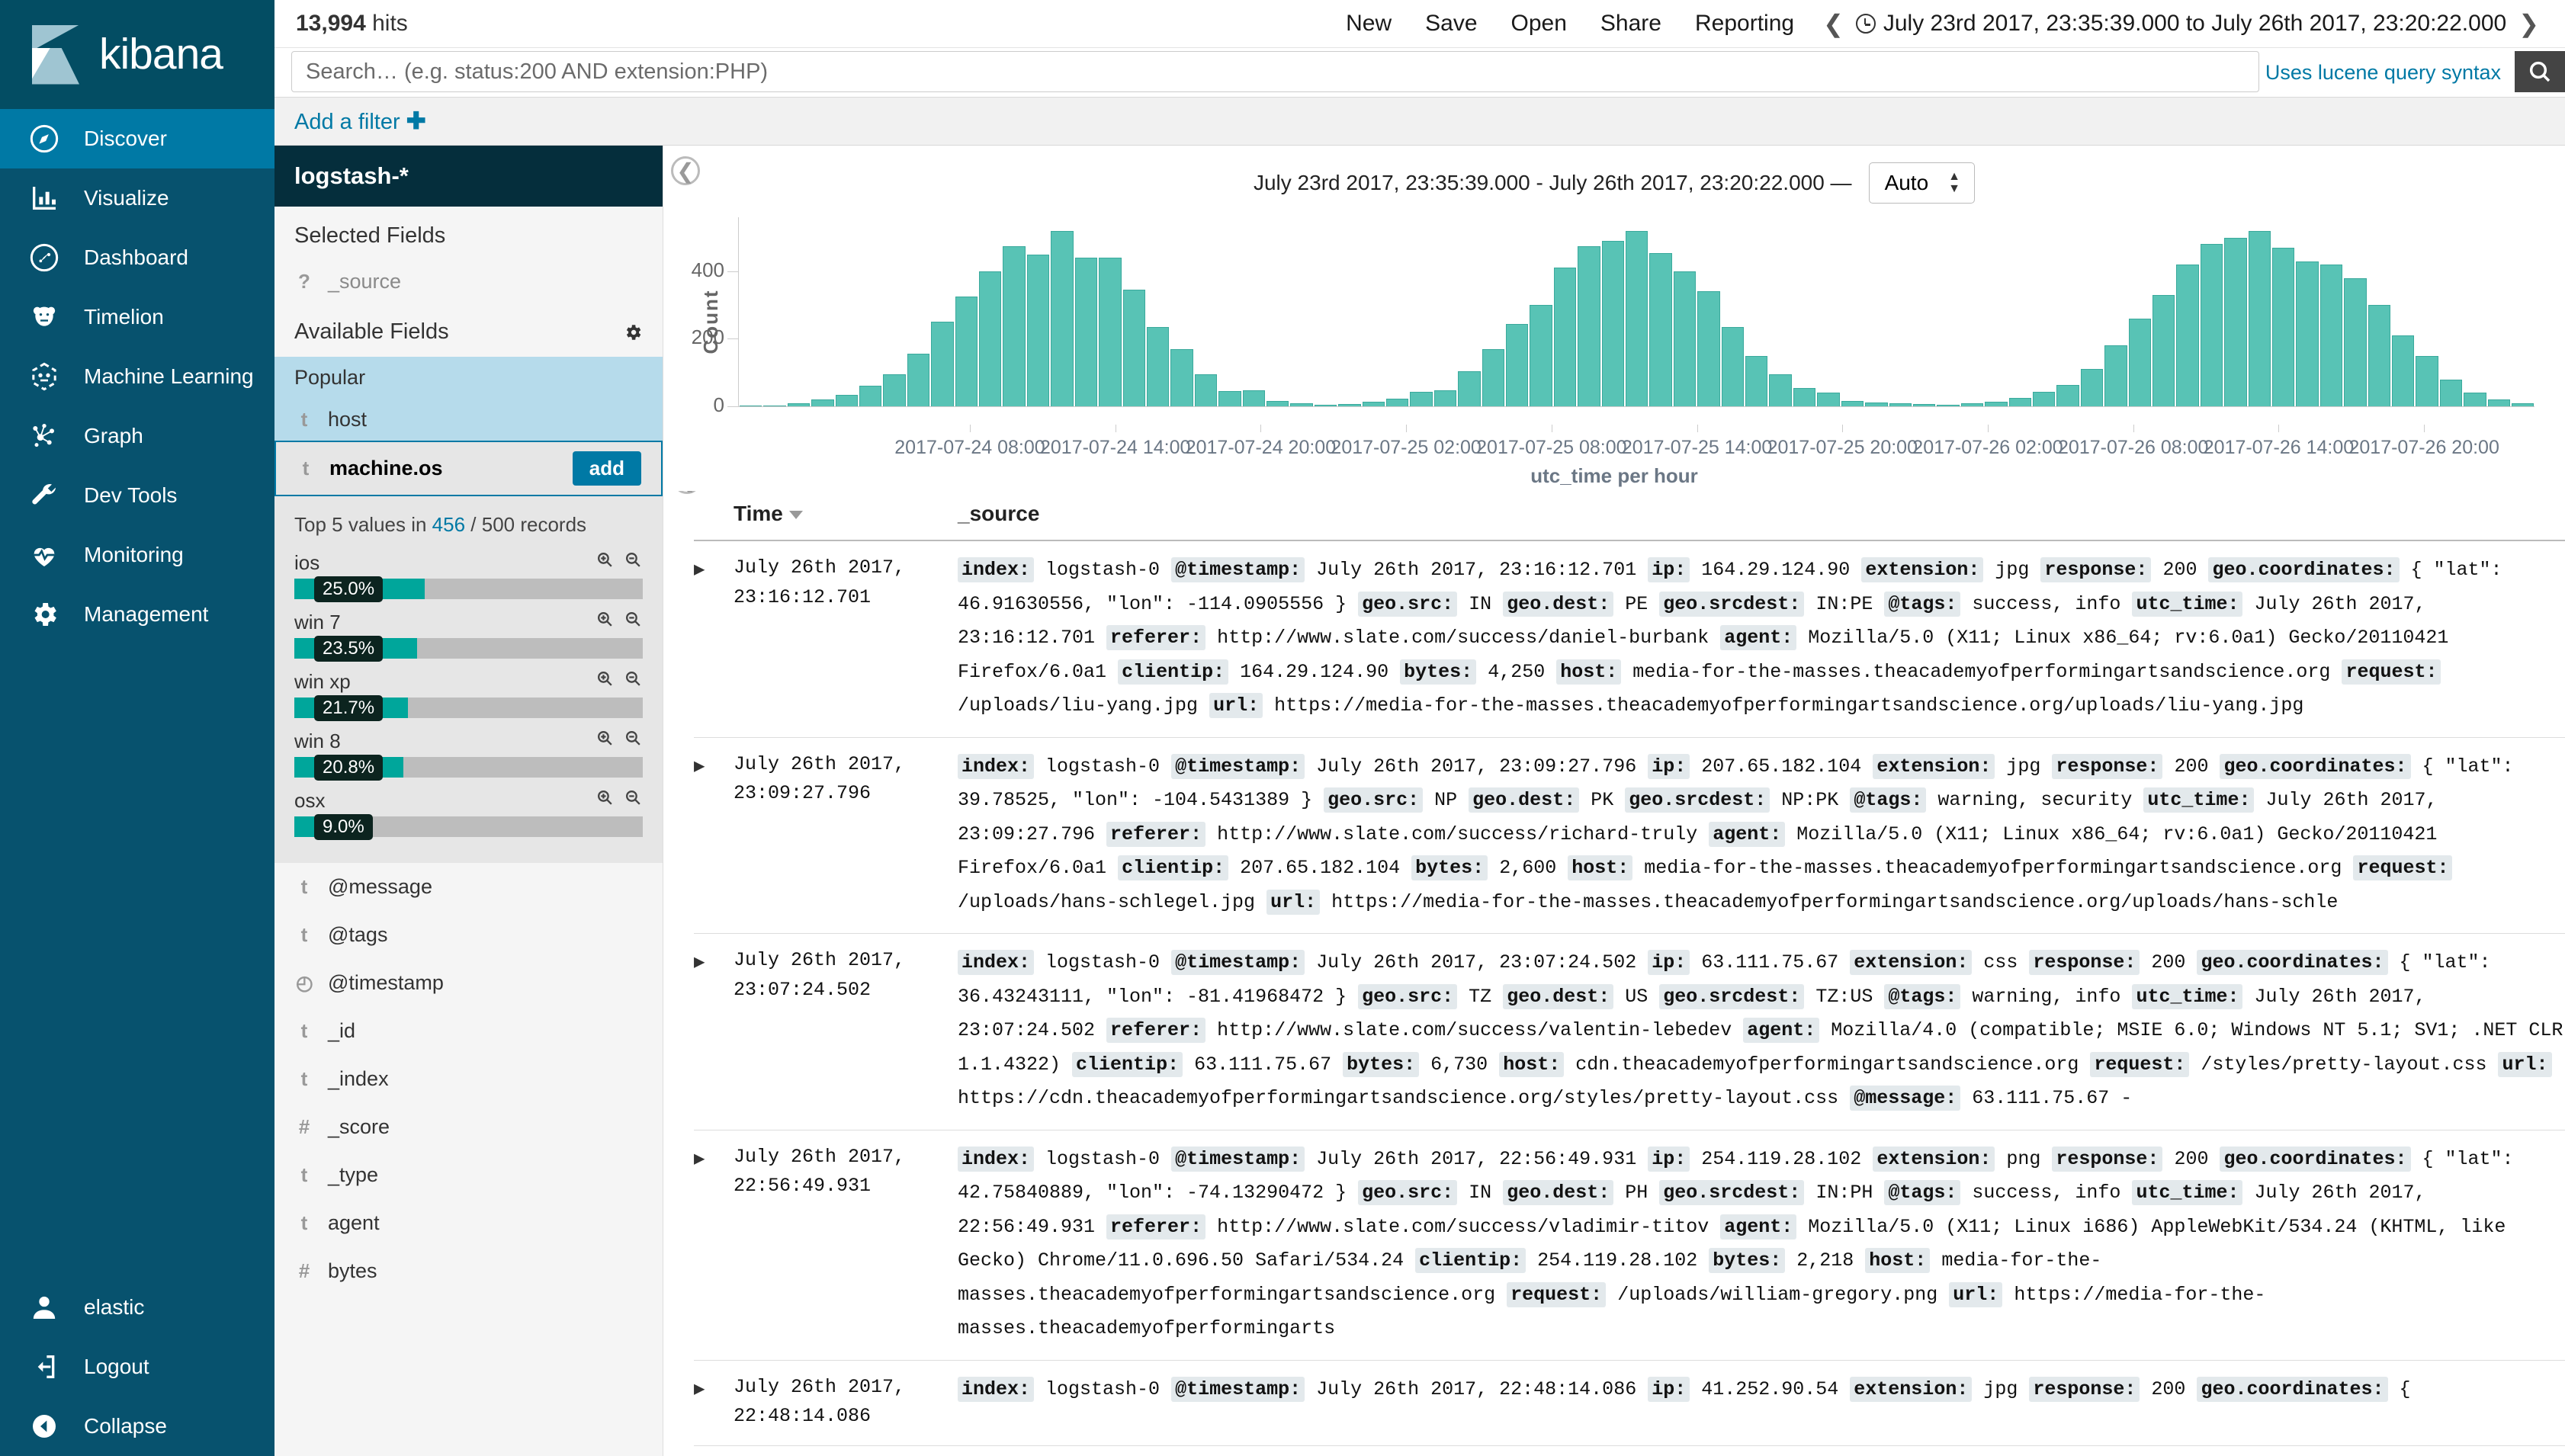 This screenshot has width=2565, height=1456. Describe the element at coordinates (137, 198) in the screenshot. I see `nav-item-visualize: Visualize` at that location.